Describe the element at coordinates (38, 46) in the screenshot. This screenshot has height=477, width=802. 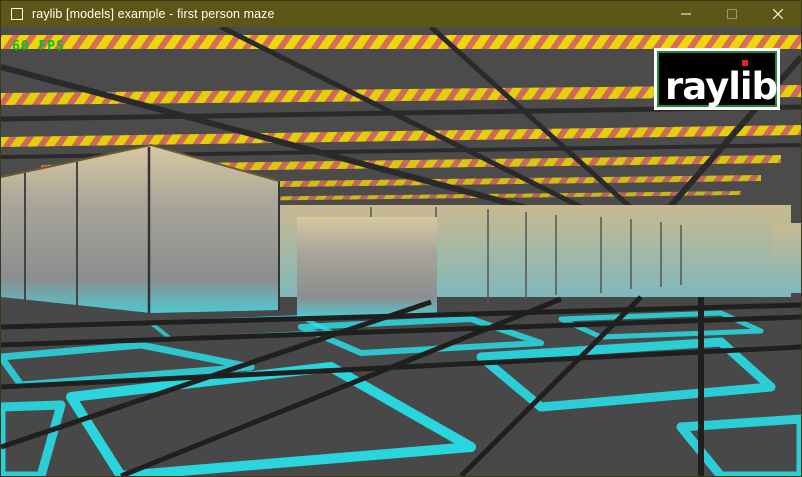
I see `fps-counter: 60 FPS` at that location.